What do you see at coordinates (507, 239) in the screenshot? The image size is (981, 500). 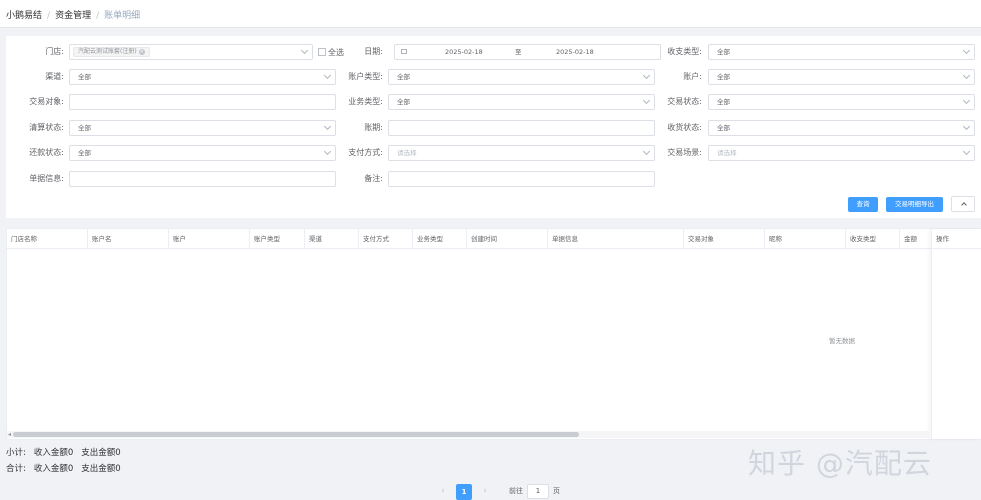 I see `column-header: 创建时间` at bounding box center [507, 239].